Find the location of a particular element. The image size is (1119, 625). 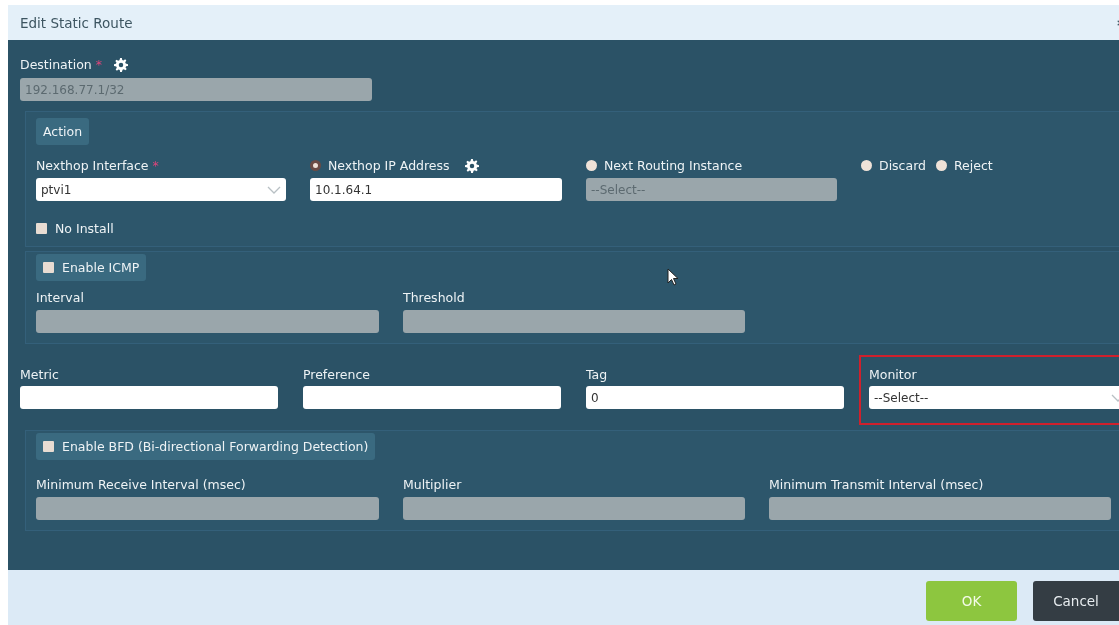

select-field: ptvi1 is located at coordinates (161, 189).